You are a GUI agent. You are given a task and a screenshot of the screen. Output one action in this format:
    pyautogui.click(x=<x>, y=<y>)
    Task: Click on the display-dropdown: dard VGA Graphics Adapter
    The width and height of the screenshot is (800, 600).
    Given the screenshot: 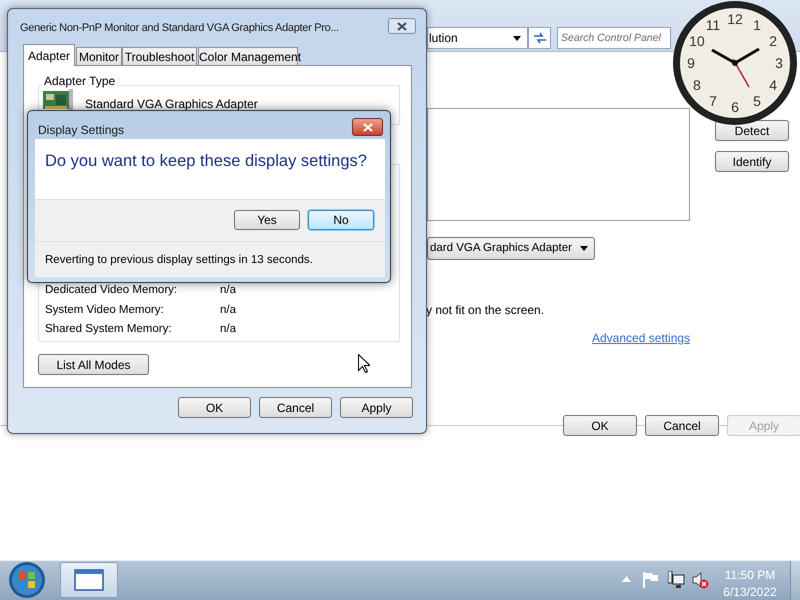 What is the action you would take?
    pyautogui.click(x=511, y=248)
    